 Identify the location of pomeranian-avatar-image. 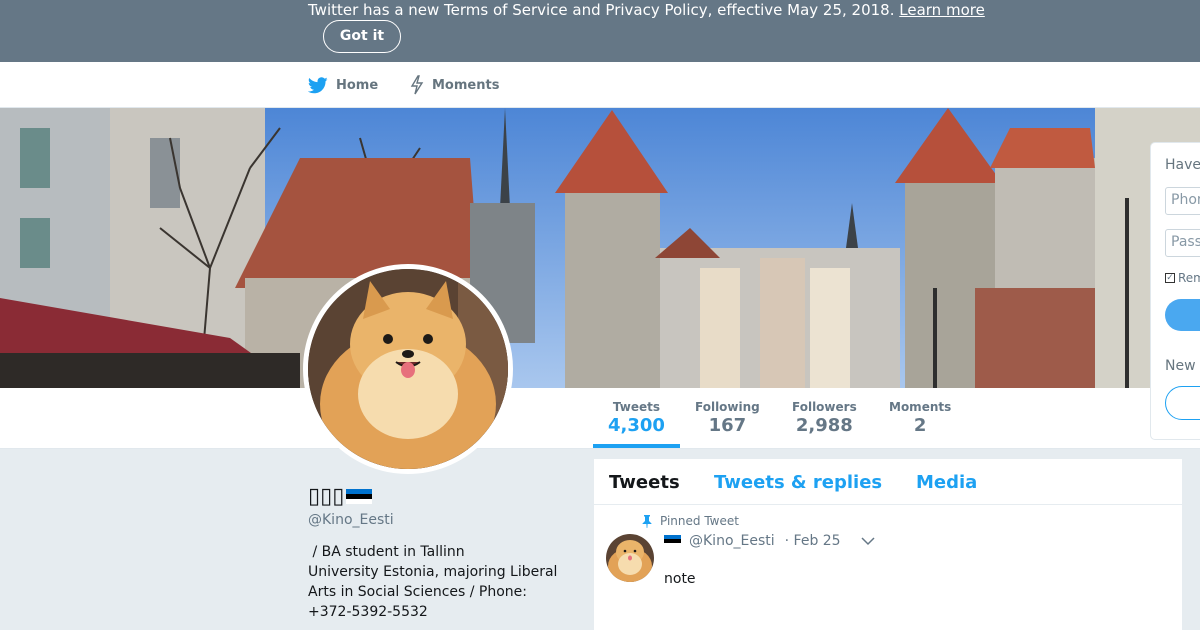
(408, 369).